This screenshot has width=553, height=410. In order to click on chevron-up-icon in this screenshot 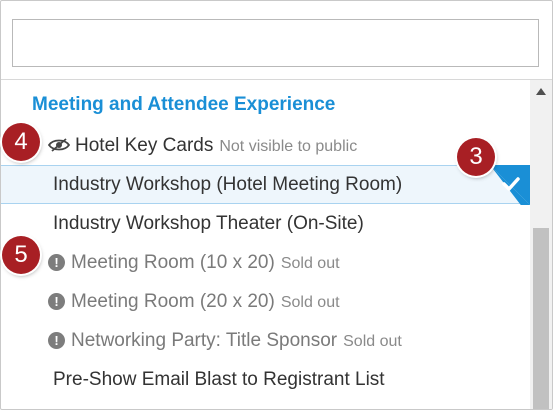, I will do `click(541, 91)`.